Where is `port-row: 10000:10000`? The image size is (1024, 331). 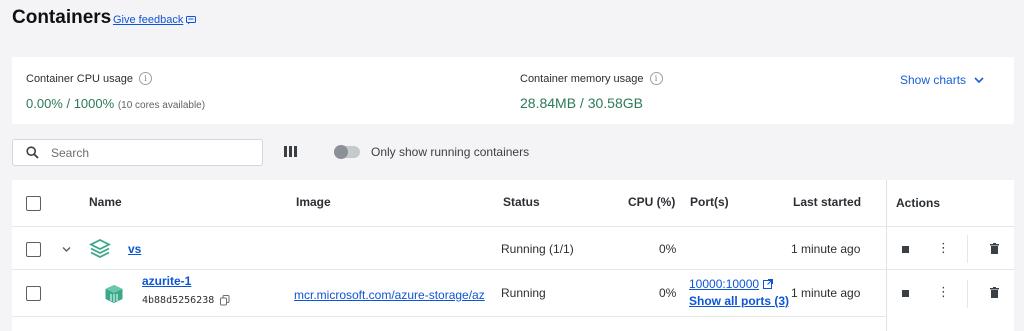 port-row: 10000:10000 is located at coordinates (731, 284).